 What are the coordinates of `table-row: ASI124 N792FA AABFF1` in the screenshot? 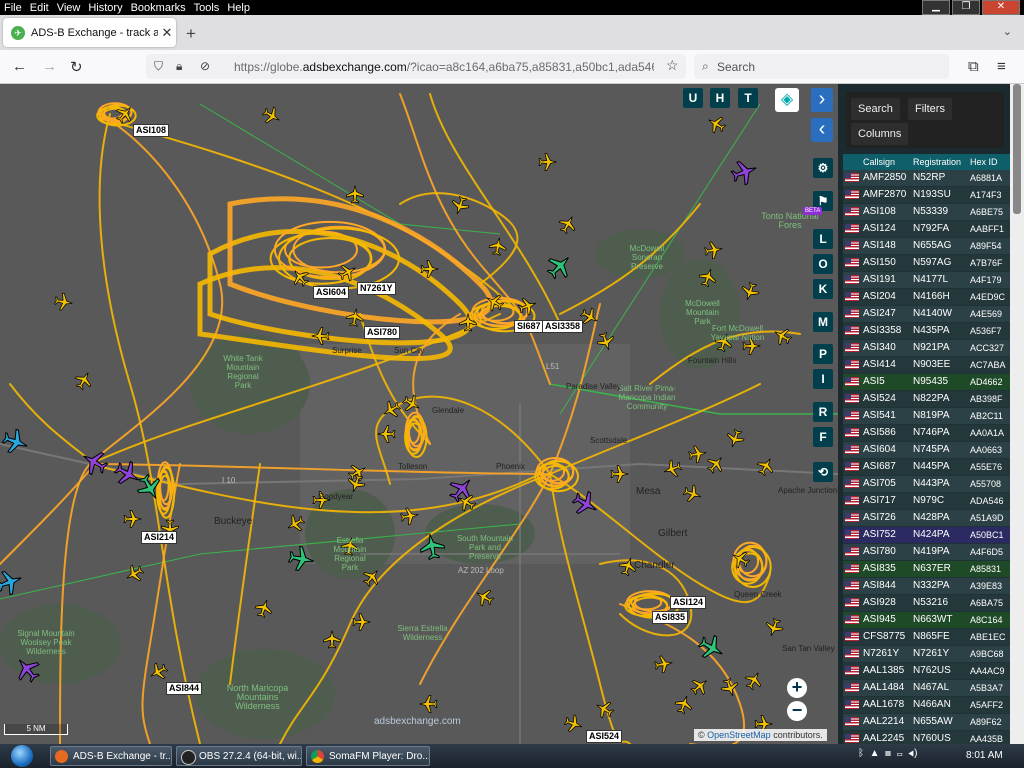 It's located at (926, 229).